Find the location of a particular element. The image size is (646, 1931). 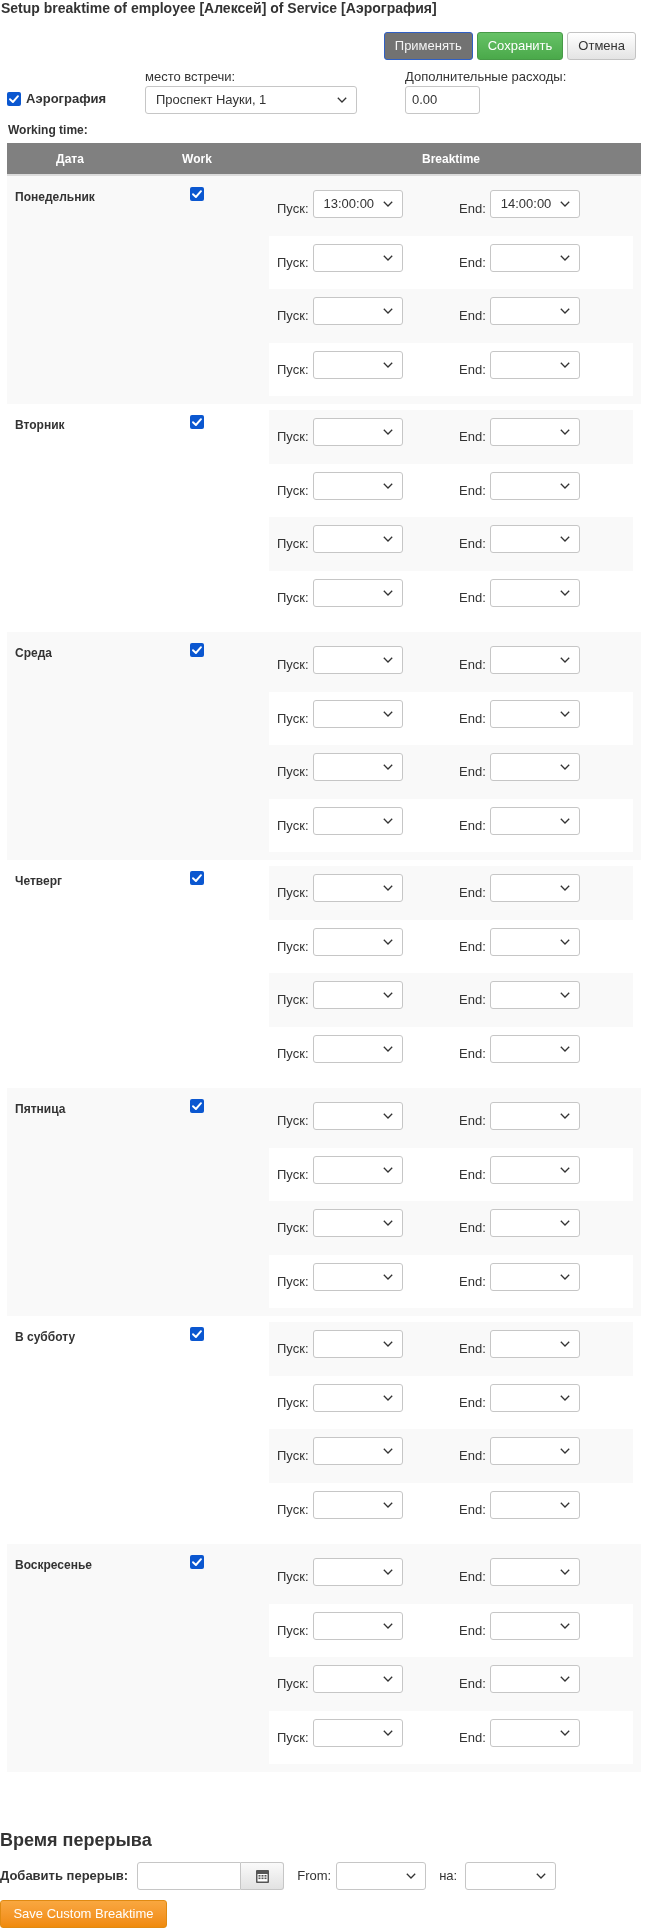

calendar-button is located at coordinates (263, 1876).